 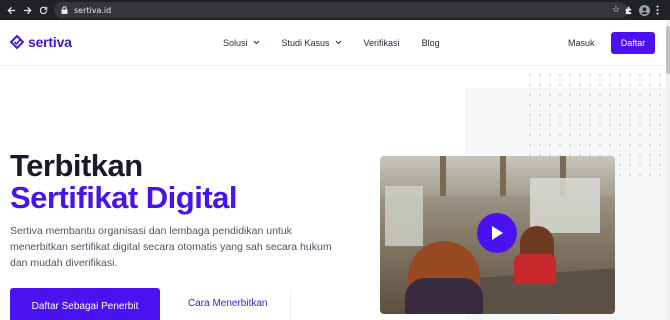 I want to click on profile-avatar-icon, so click(x=644, y=10).